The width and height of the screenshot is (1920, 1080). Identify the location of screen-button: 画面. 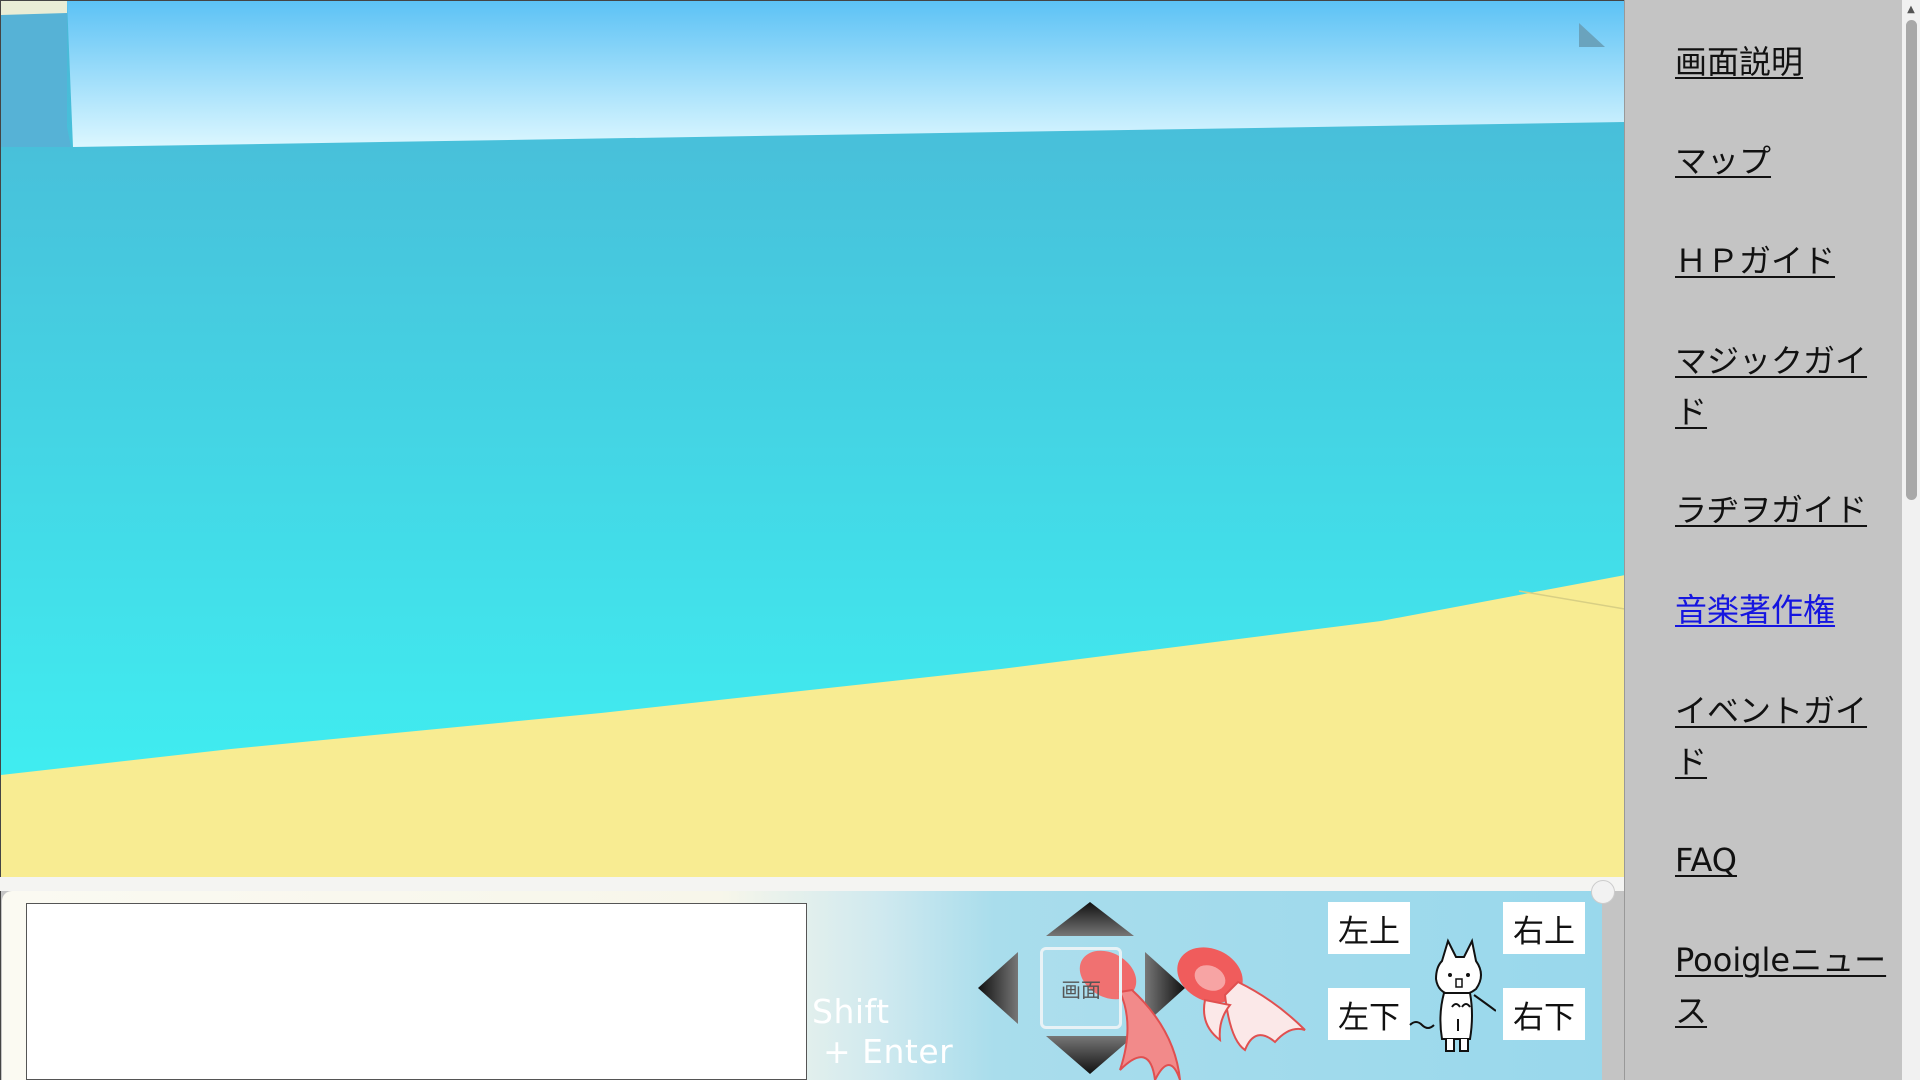
(1081, 988).